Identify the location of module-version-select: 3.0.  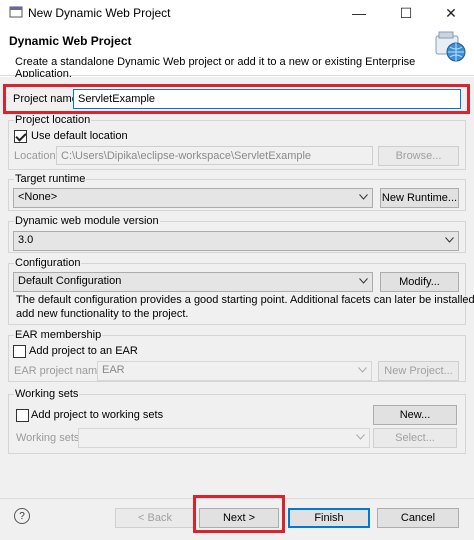
(236, 241).